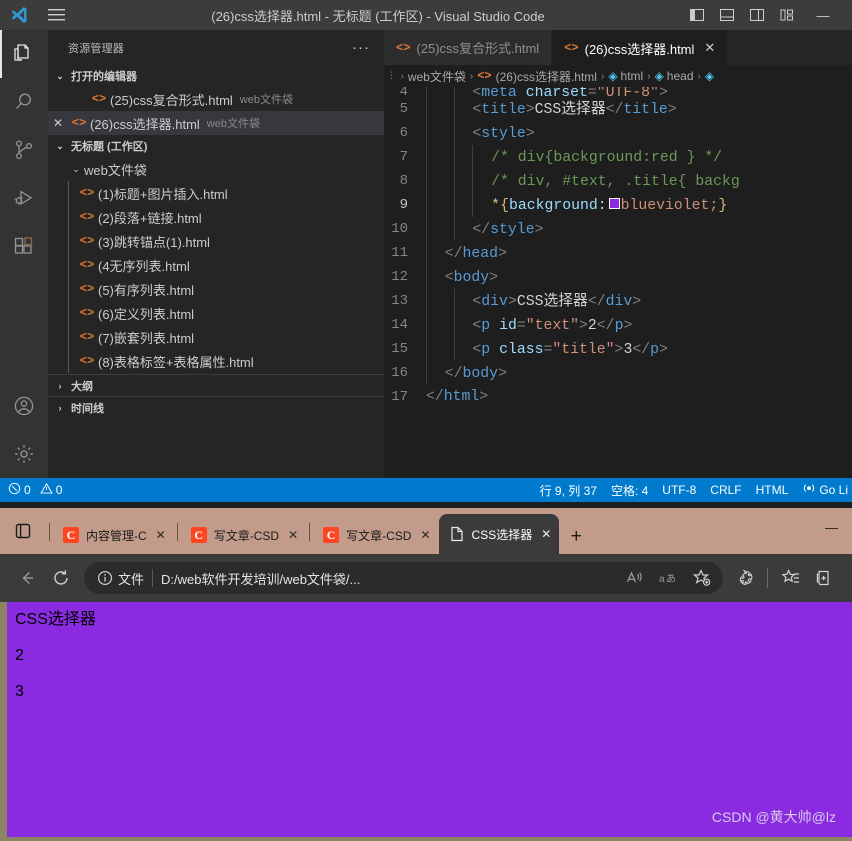 Image resolution: width=852 pixels, height=841 pixels. Describe the element at coordinates (87, 408) in the screenshot. I see `section-timeline-label: 时间线` at that location.